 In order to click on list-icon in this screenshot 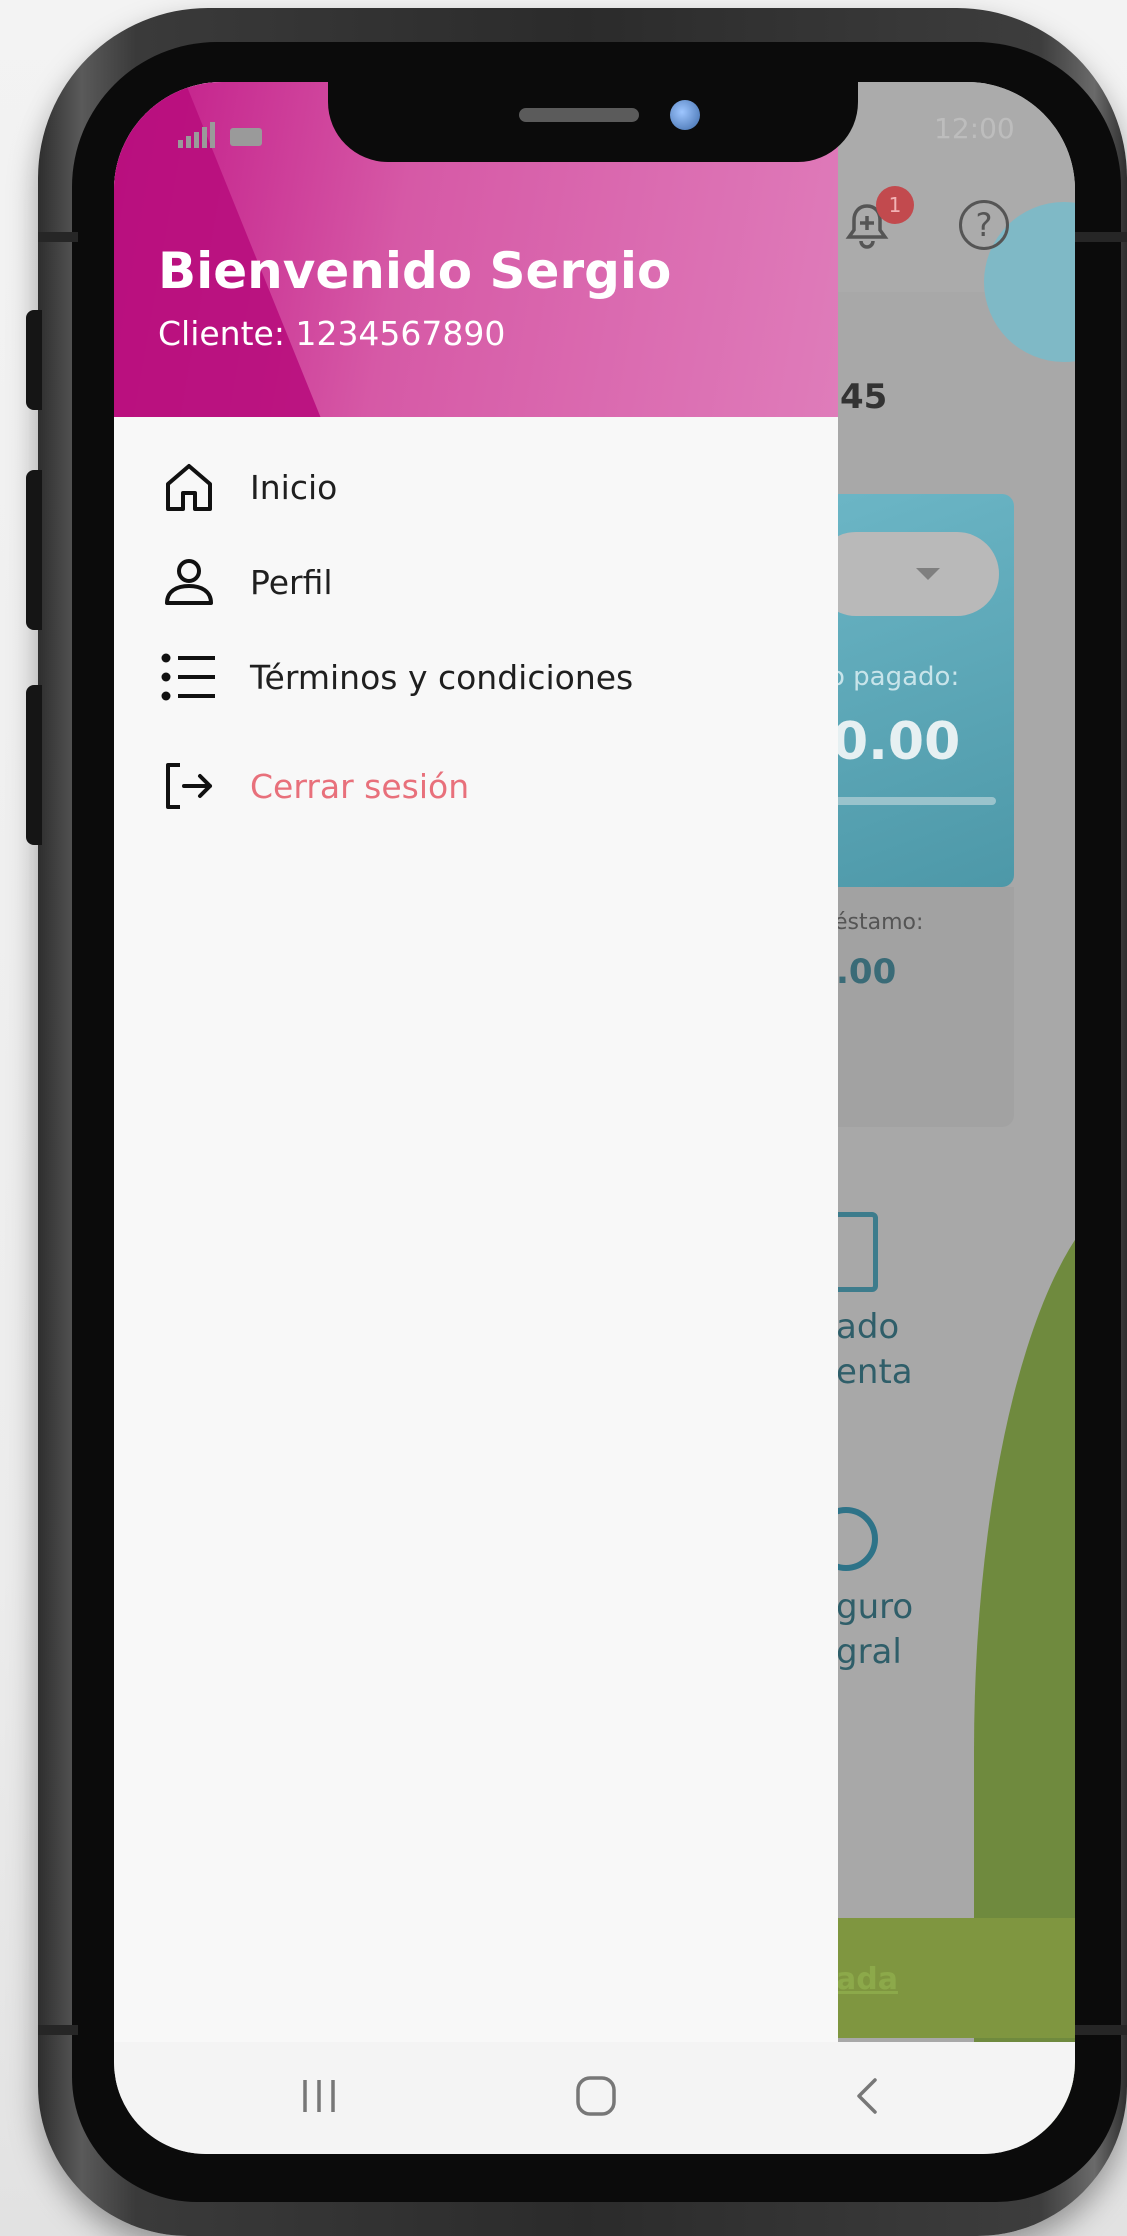, I will do `click(189, 677)`.